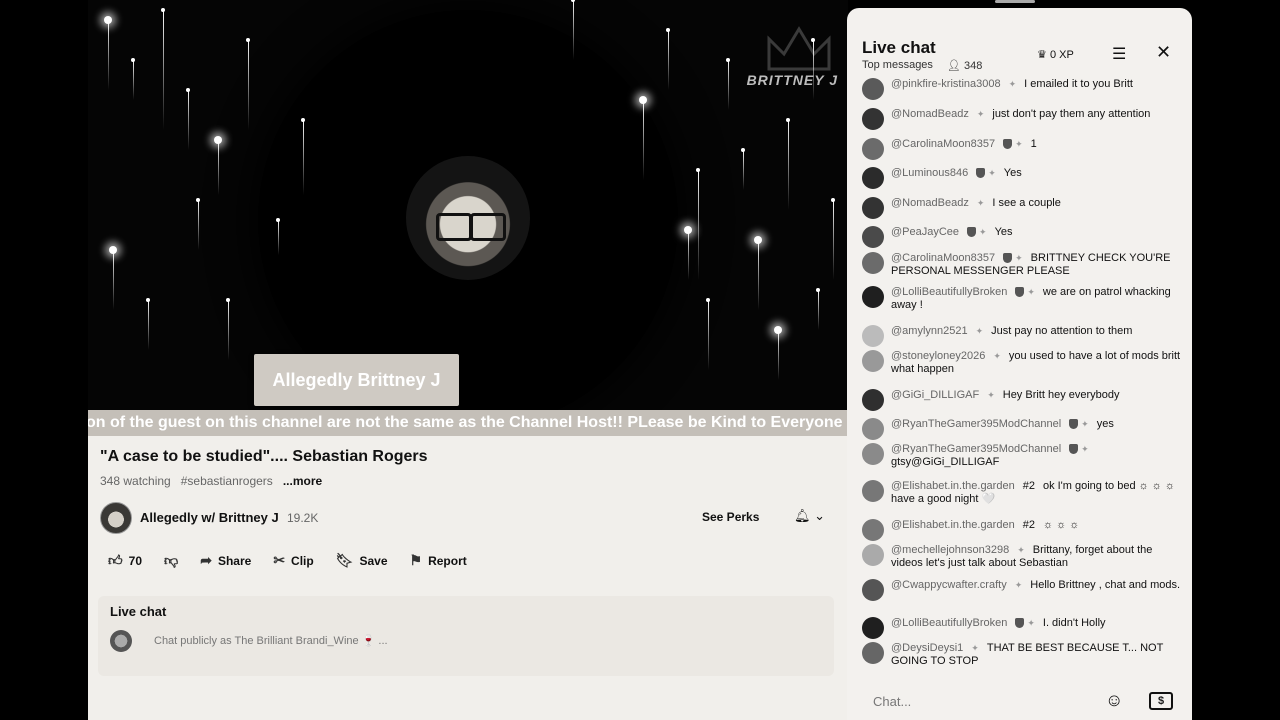 The height and width of the screenshot is (720, 1280). What do you see at coordinates (980, 203) in the screenshot?
I see `member-flair-icon: ✦` at bounding box center [980, 203].